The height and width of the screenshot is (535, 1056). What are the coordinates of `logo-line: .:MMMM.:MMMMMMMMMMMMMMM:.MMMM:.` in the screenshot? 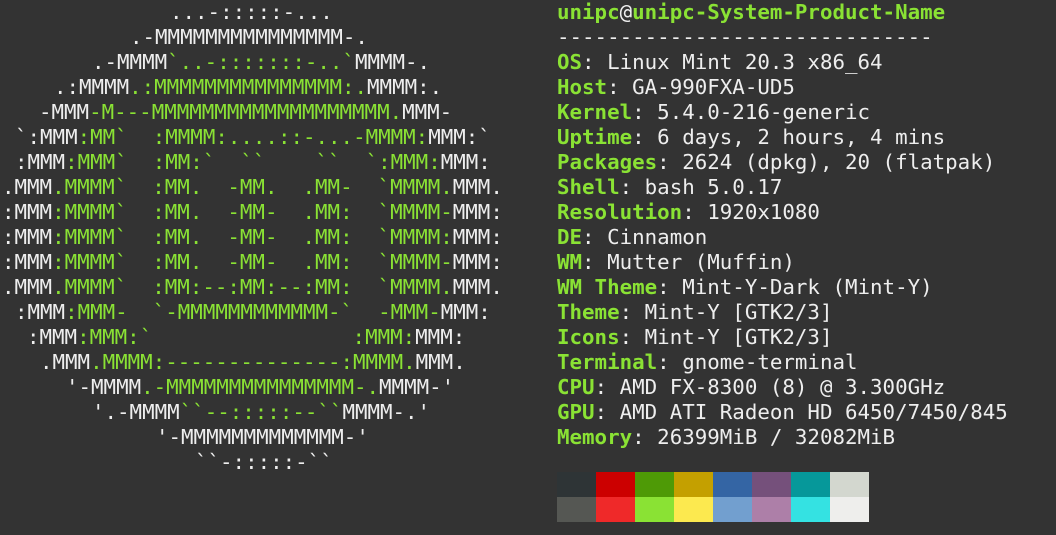 It's located at (251, 87).